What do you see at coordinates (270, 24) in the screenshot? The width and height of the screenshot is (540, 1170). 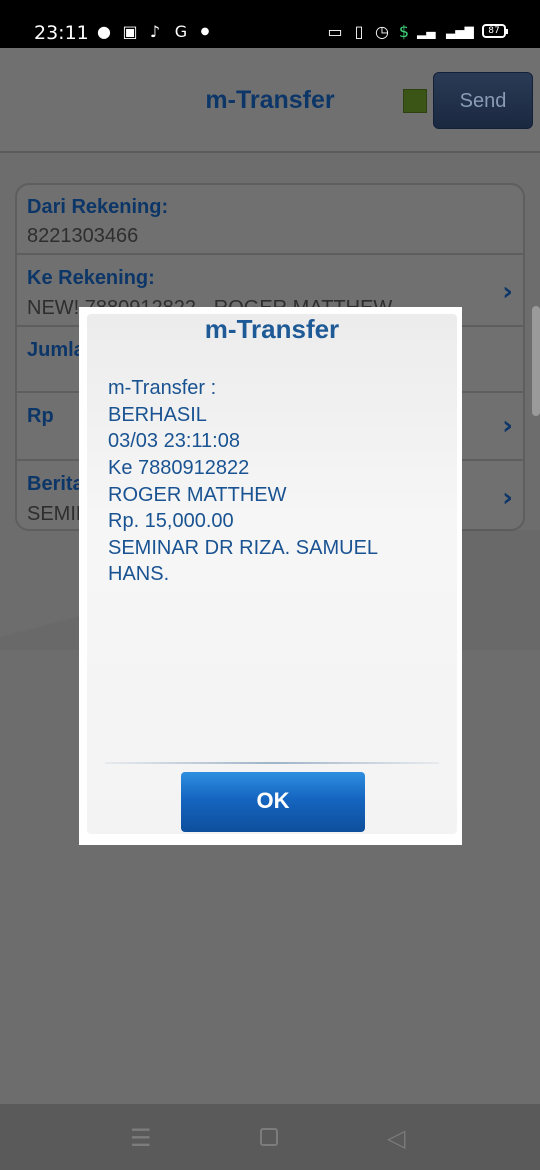 I see `status-bar: 23:11 ● ▣ ♪ G ● ▭ ▯ ◷ $ ▂▄ ▃▅▇ 87` at bounding box center [270, 24].